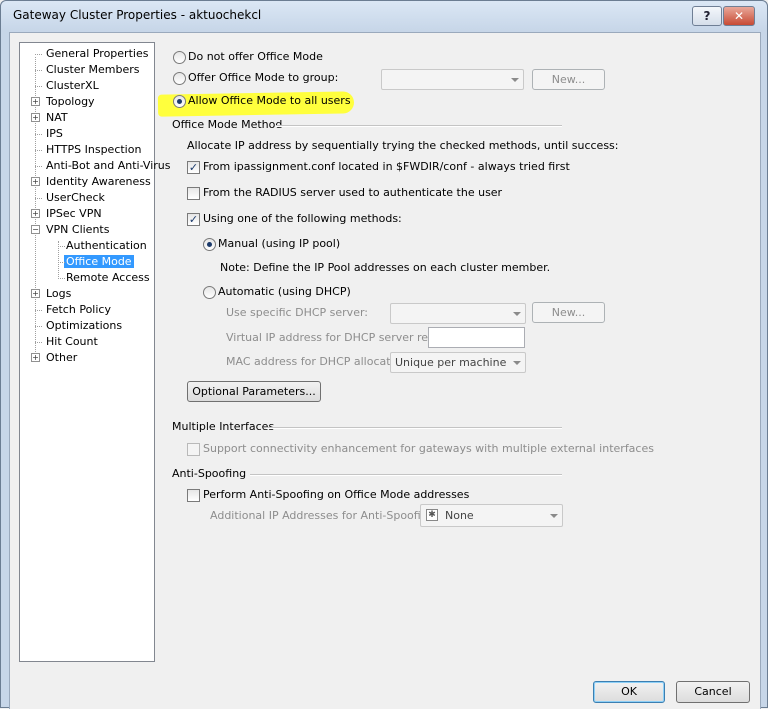  What do you see at coordinates (476, 337) in the screenshot?
I see `virtual-ip-input` at bounding box center [476, 337].